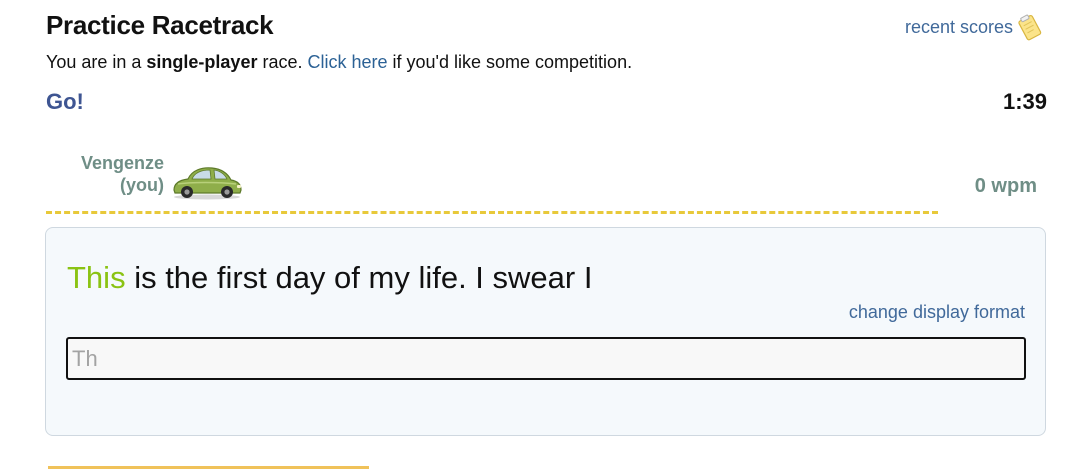 The width and height of the screenshot is (1077, 469). I want to click on subtitle-middle: race., so click(282, 62).